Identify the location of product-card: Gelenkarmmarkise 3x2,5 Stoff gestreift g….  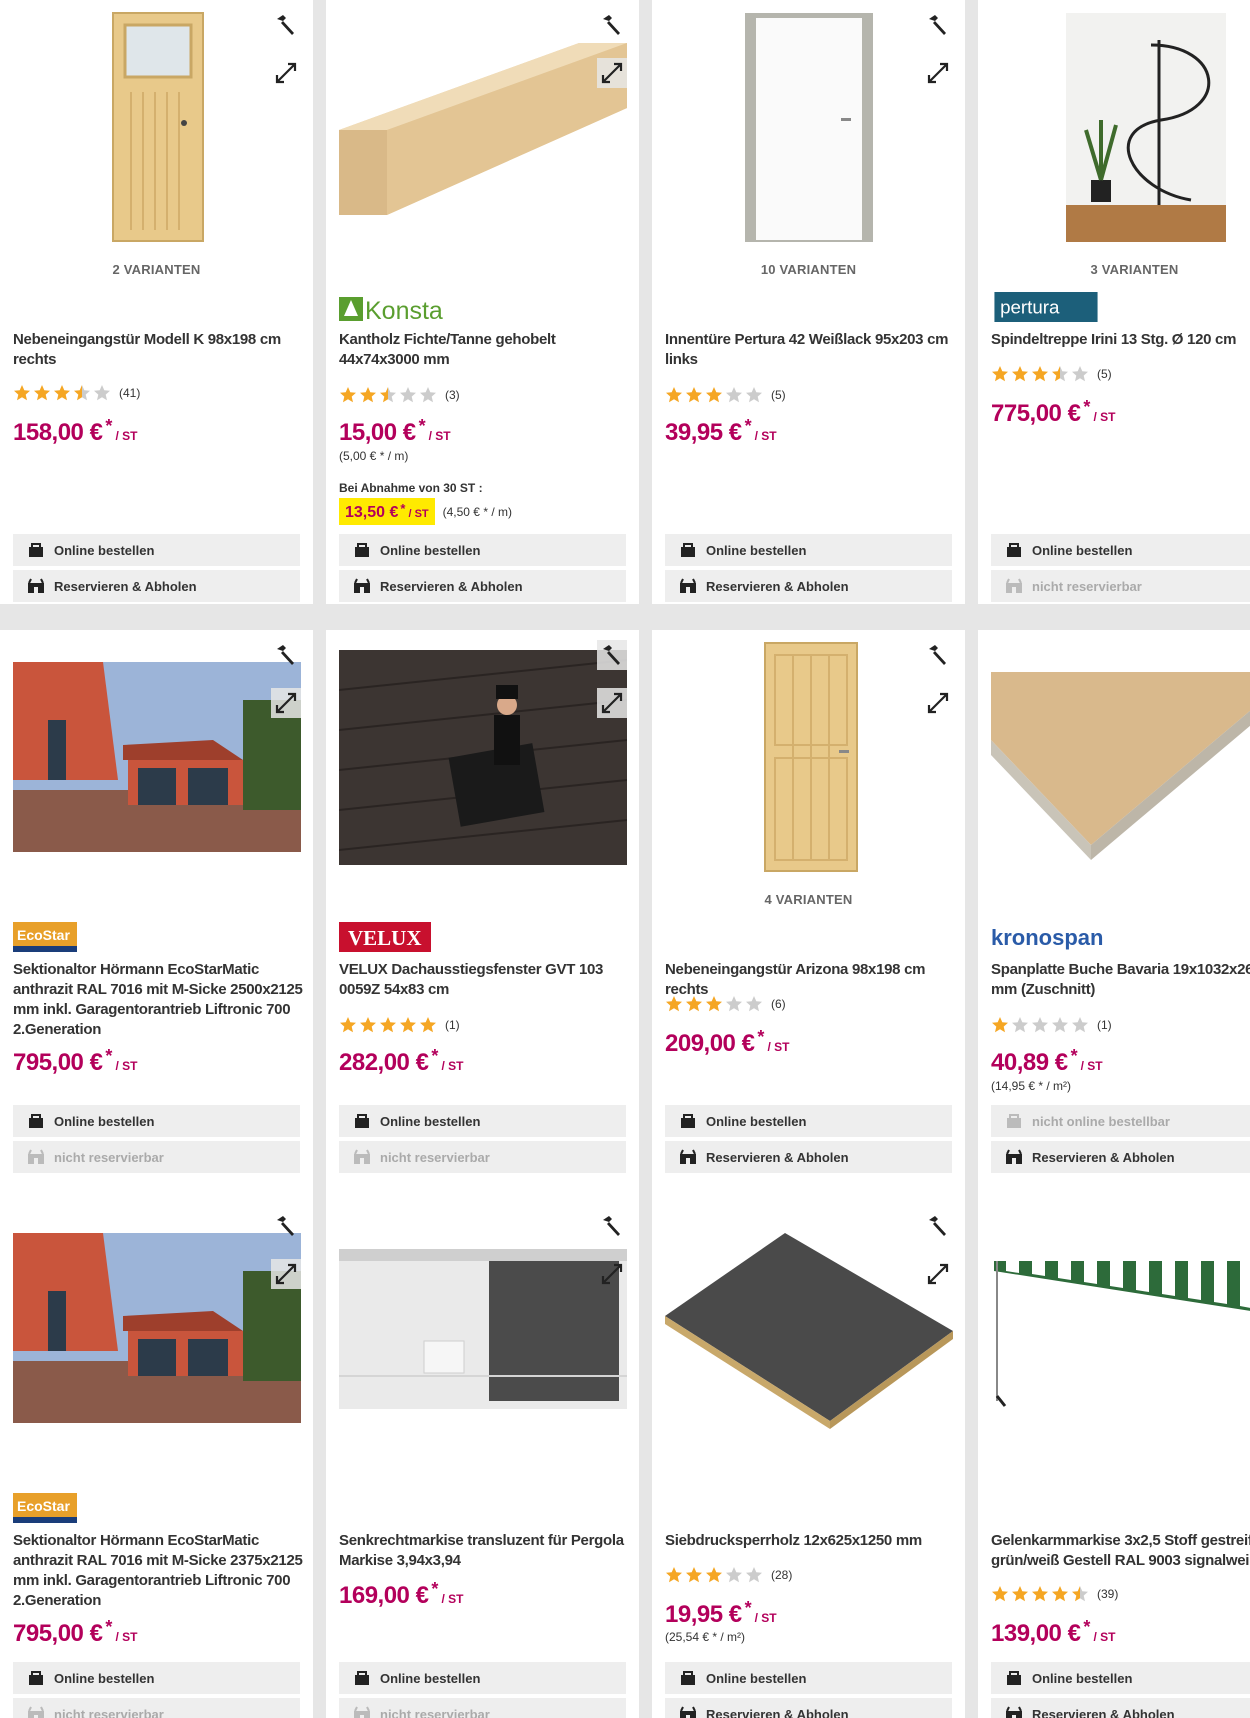
(1114, 1459).